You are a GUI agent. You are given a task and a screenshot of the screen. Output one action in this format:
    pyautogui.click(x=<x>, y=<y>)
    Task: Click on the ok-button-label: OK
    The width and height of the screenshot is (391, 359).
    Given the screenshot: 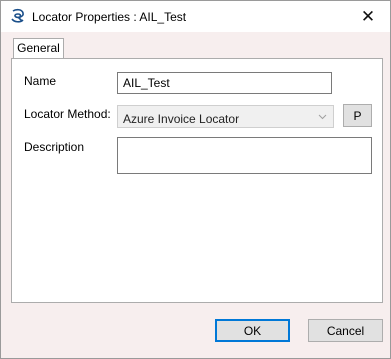 What is the action you would take?
    pyautogui.click(x=252, y=330)
    